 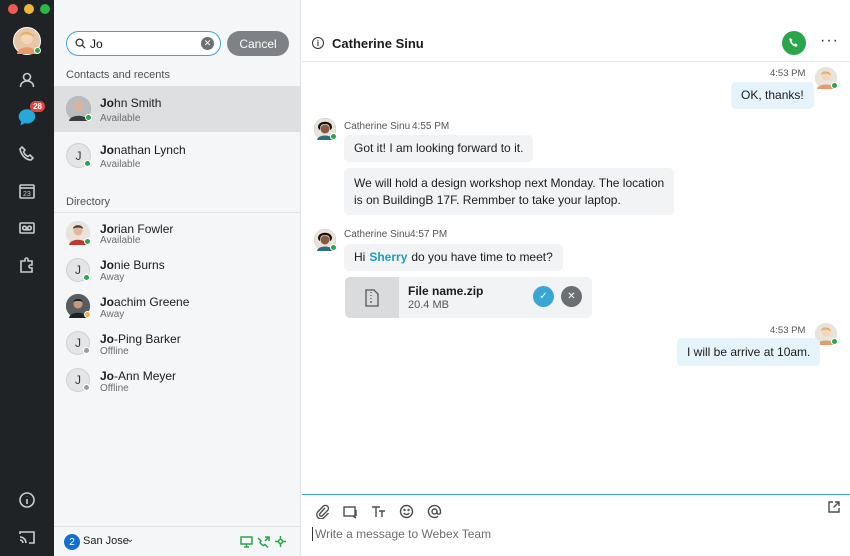 I want to click on apps-icon, so click(x=27, y=265).